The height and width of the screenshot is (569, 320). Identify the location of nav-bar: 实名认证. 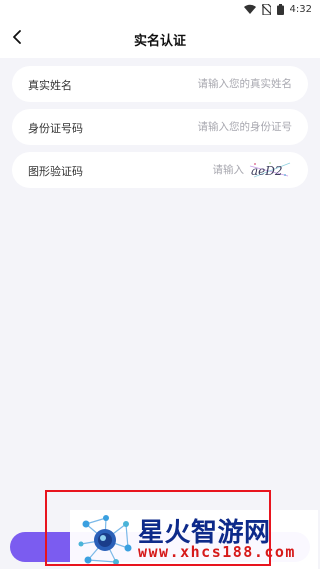
(160, 38).